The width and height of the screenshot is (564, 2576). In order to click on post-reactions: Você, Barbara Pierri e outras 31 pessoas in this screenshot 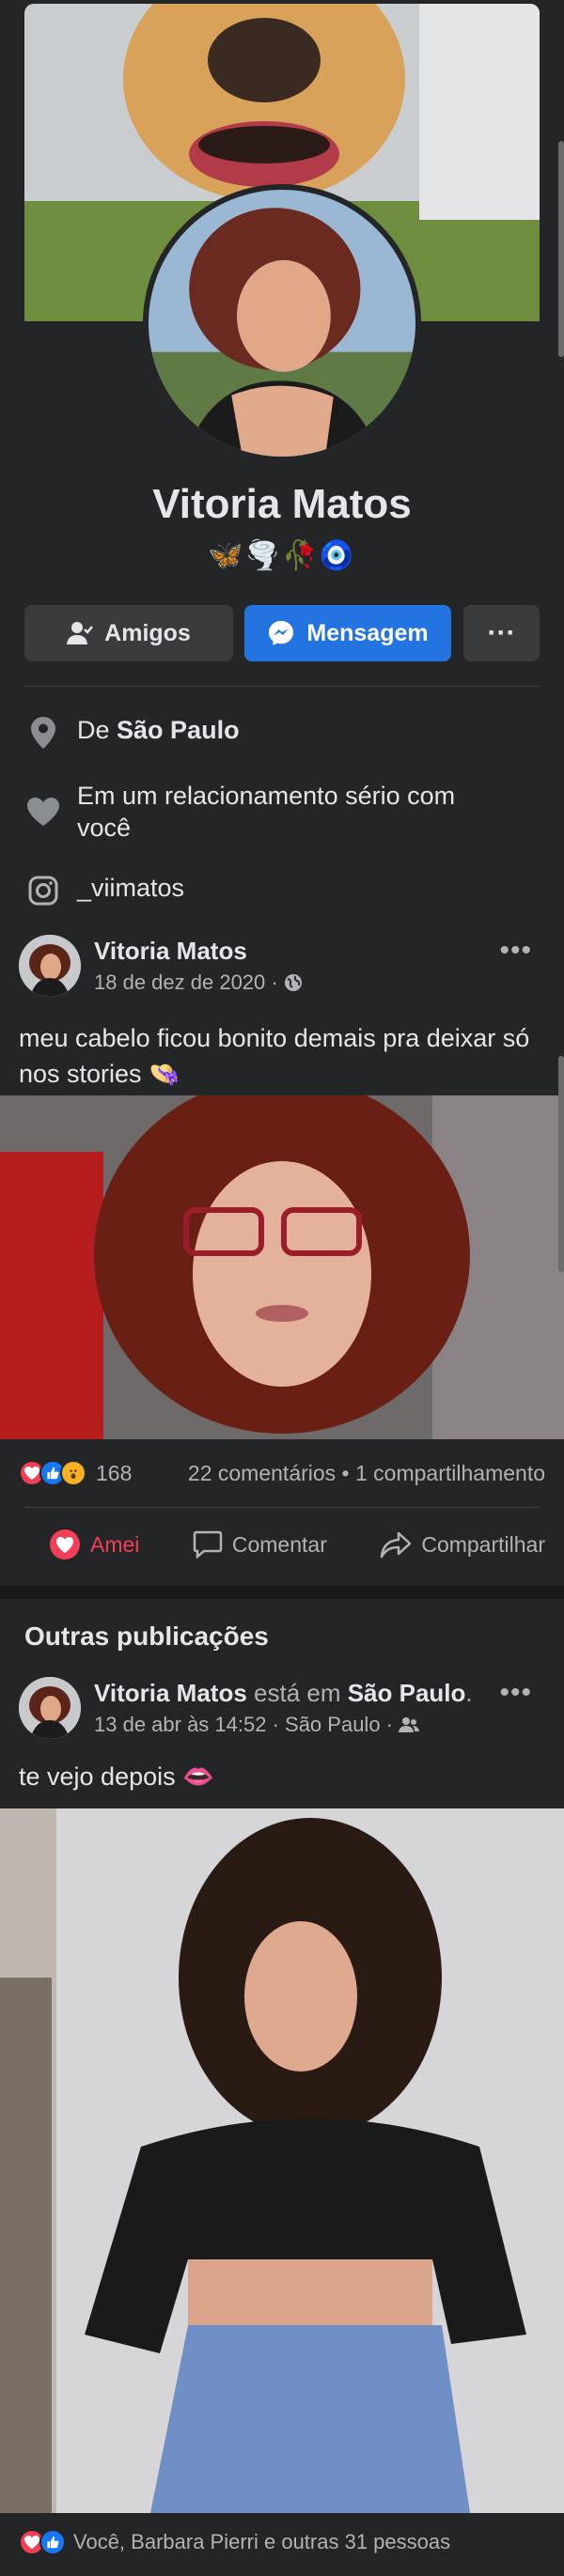, I will do `click(234, 2542)`.